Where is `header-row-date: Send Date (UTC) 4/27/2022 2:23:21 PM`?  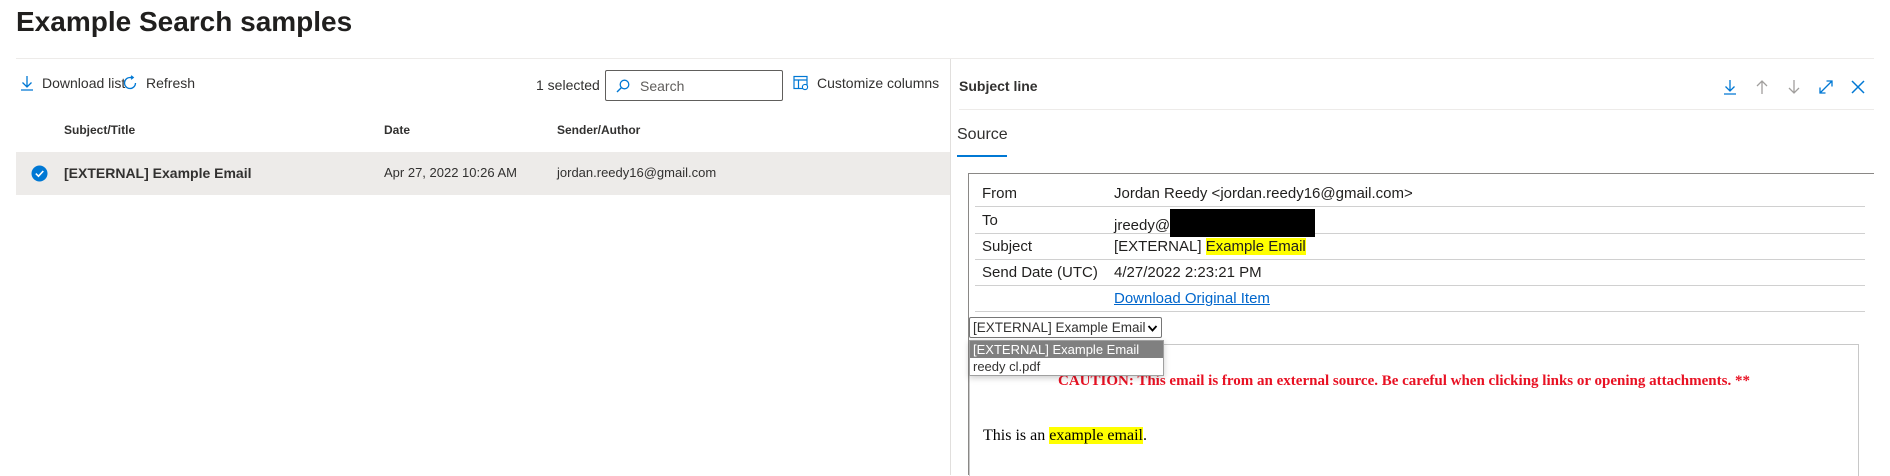 header-row-date: Send Date (UTC) 4/27/2022 2:23:21 PM is located at coordinates (1420, 272).